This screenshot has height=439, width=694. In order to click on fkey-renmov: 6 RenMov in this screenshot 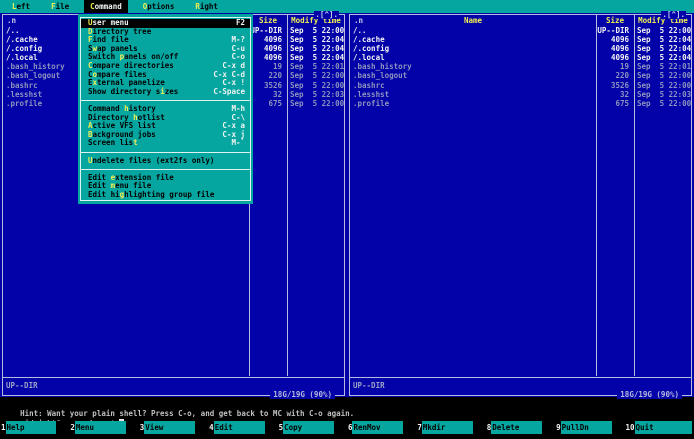, I will do `click(381, 427)`.